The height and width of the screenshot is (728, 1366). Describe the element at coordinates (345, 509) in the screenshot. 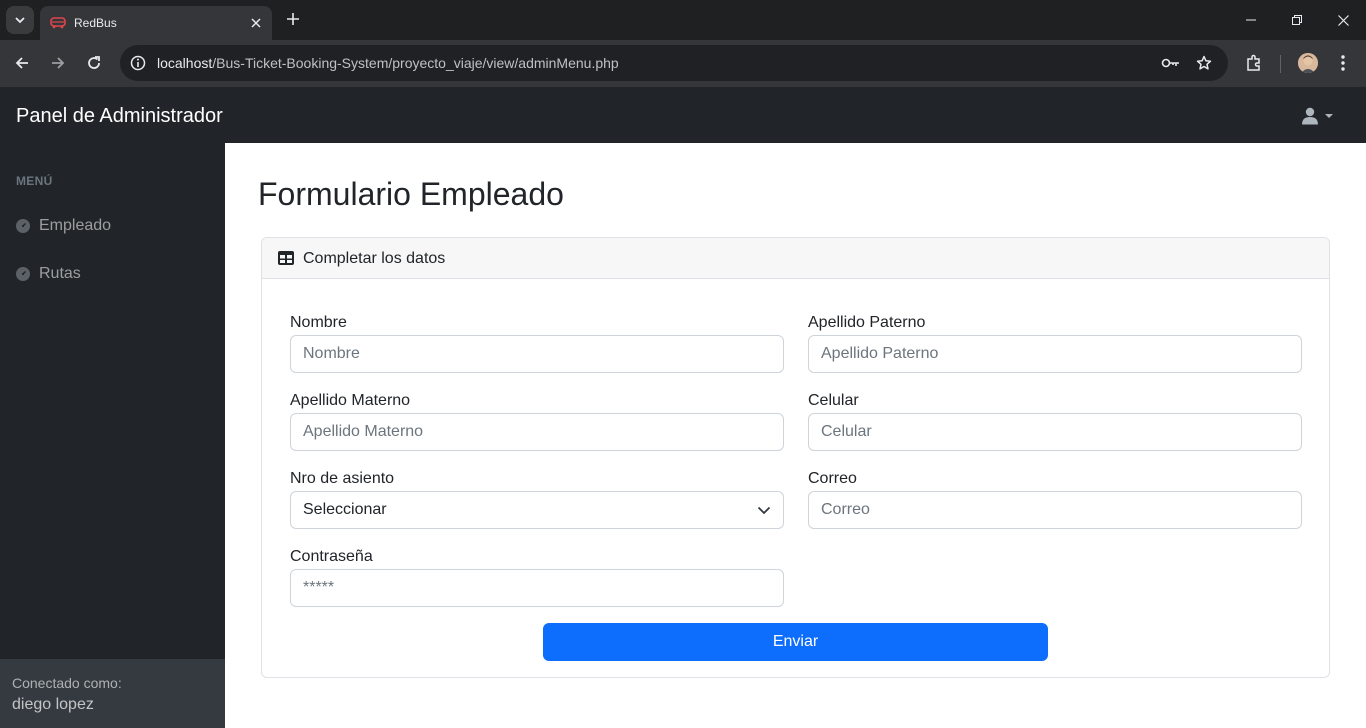

I see `nro-asiento-selected: Seleccionar` at that location.